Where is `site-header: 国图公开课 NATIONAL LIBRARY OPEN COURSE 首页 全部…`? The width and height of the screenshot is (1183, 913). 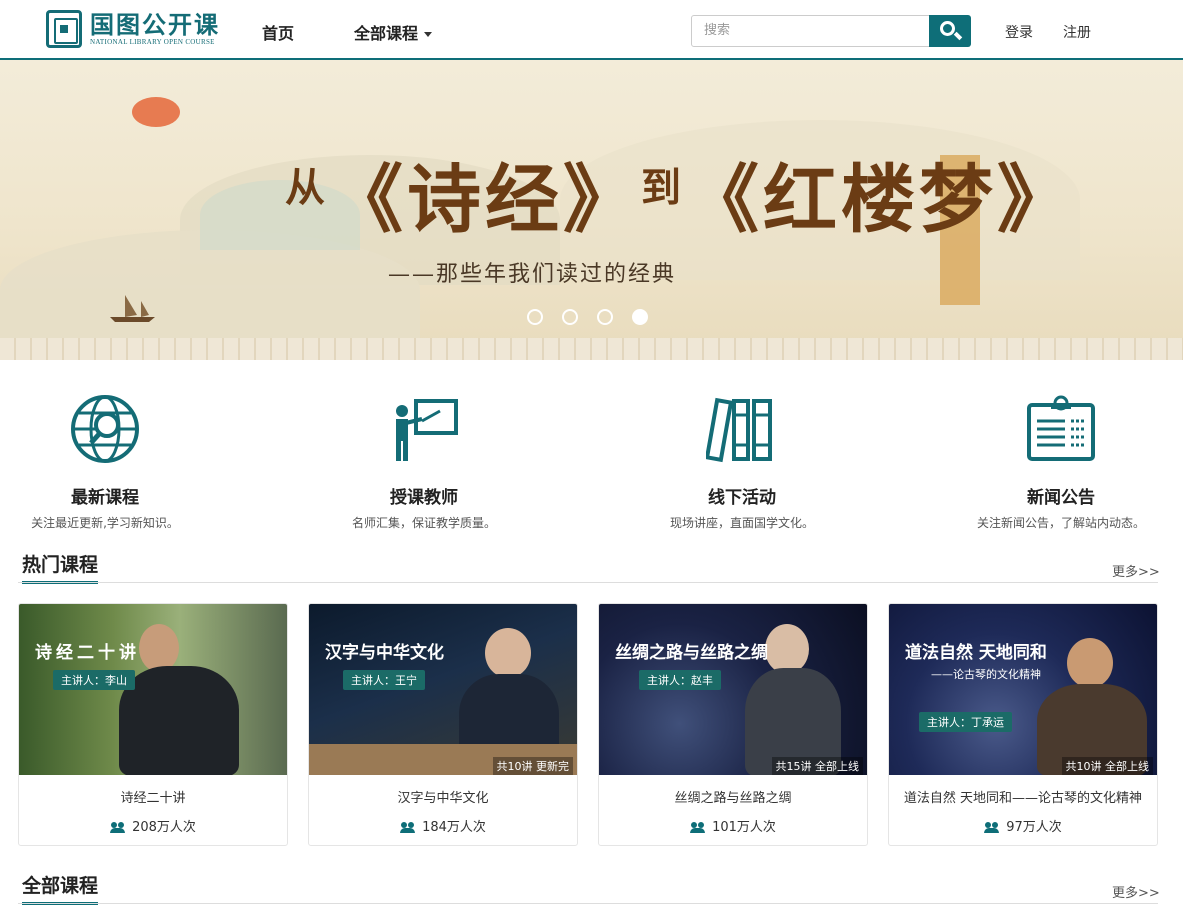
site-header: 国图公开课 NATIONAL LIBRARY OPEN COURSE 首页 全部… is located at coordinates (591, 30).